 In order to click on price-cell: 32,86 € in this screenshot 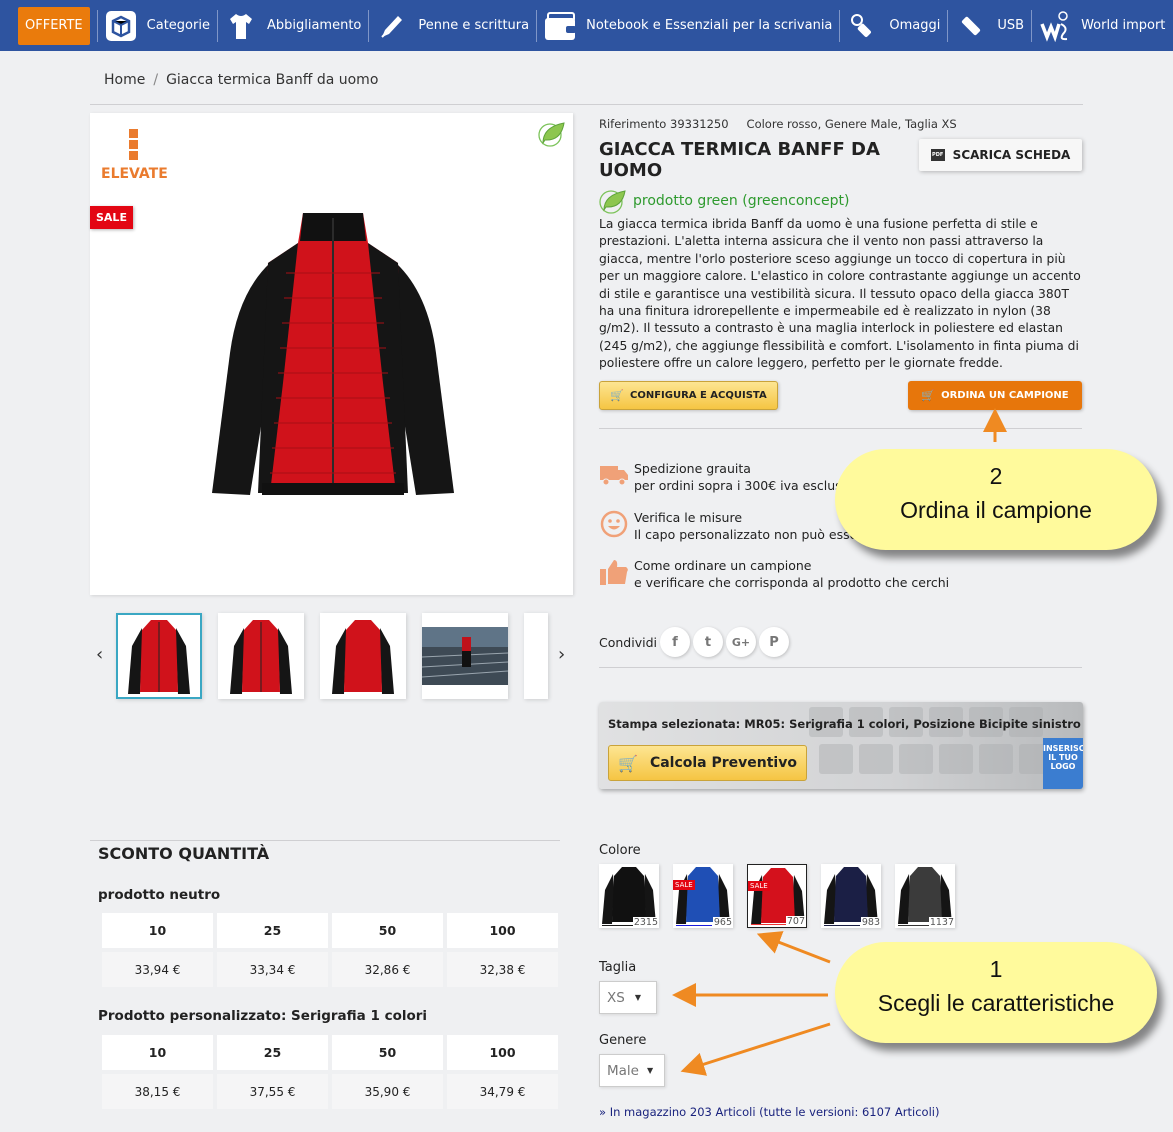, I will do `click(387, 969)`.